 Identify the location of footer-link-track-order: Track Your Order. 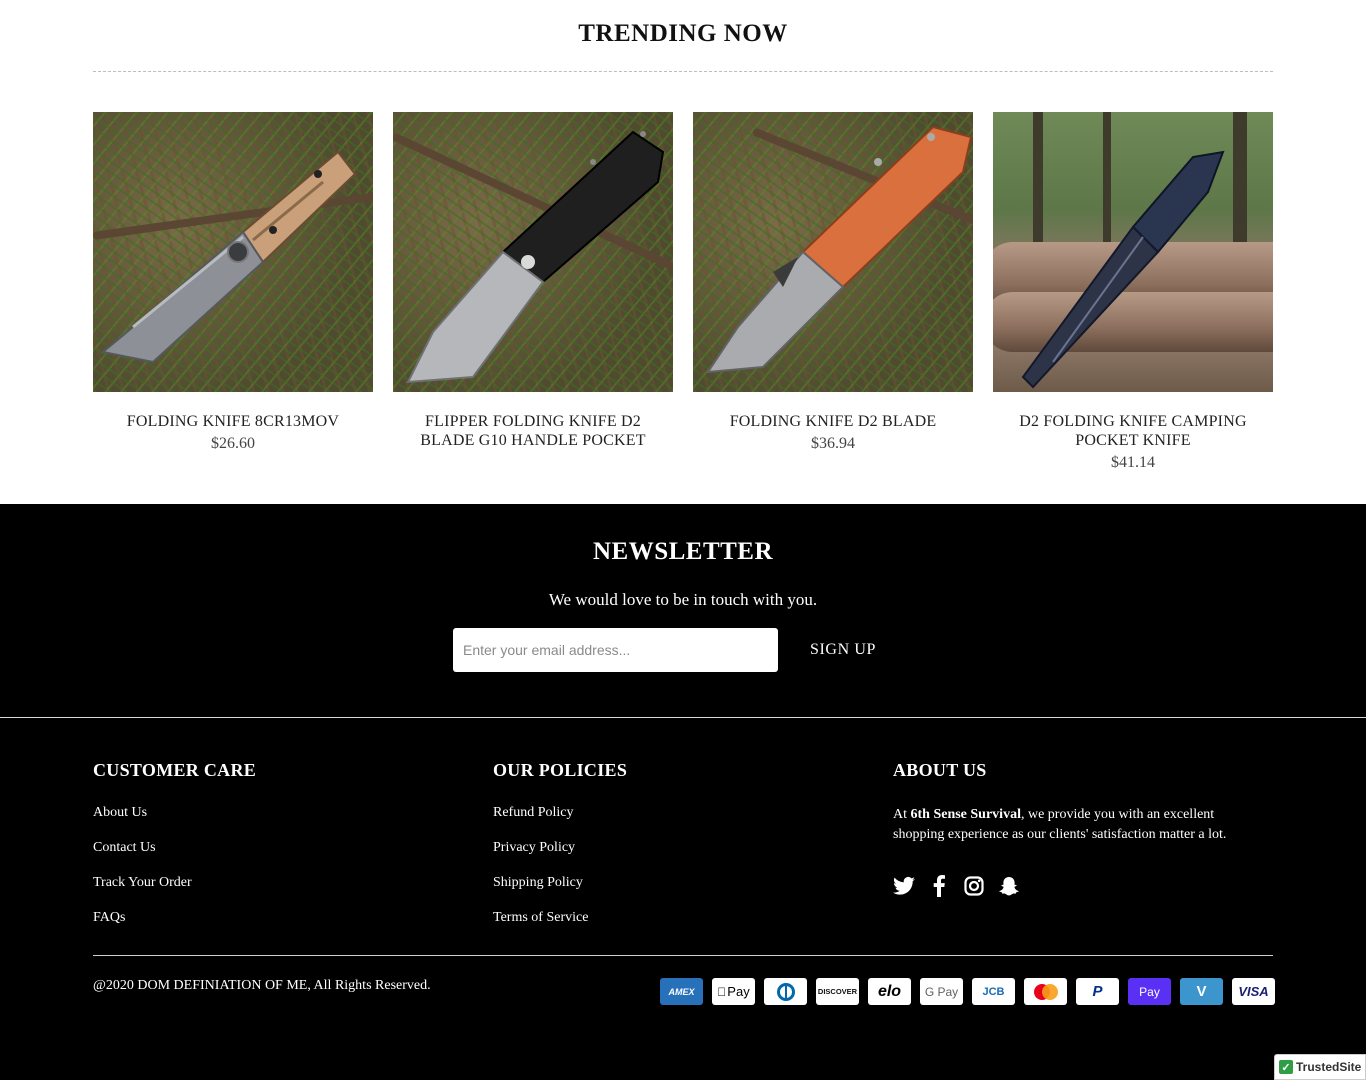
(174, 892).